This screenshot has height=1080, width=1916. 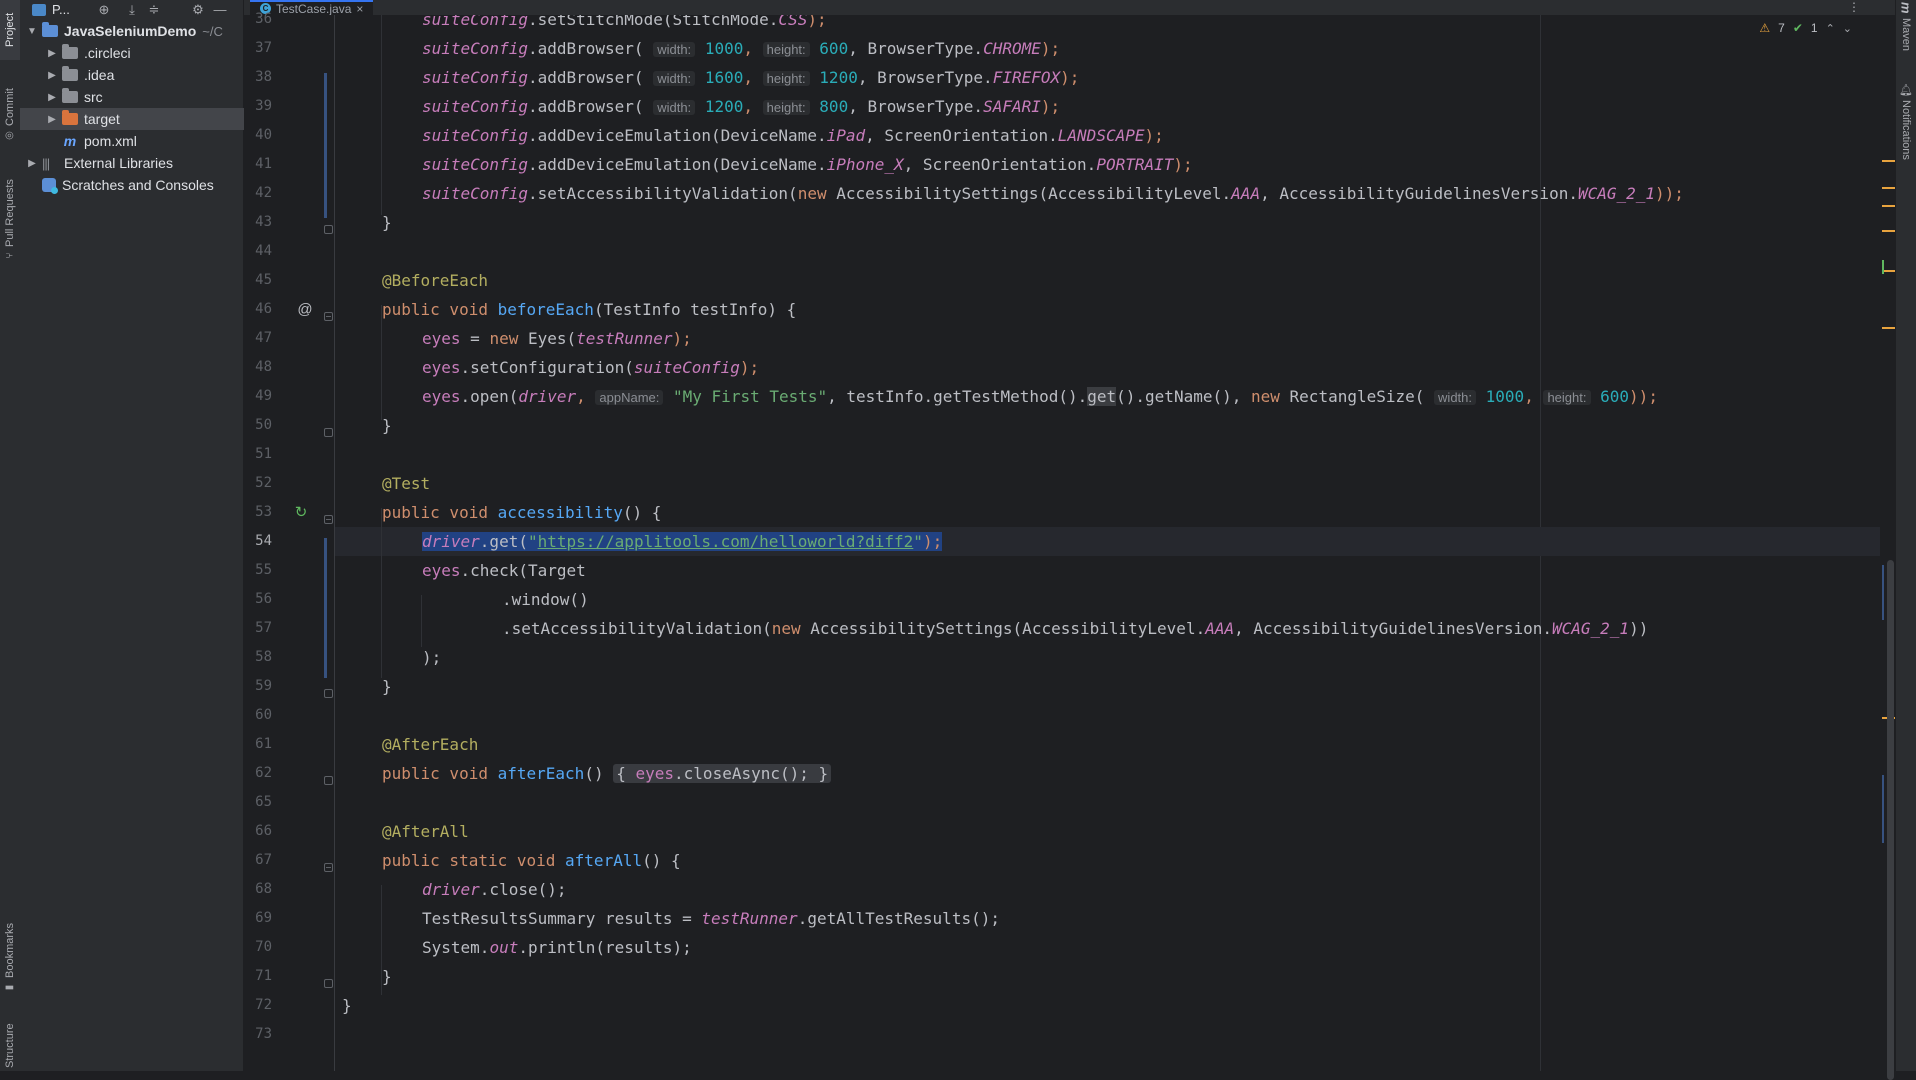 I want to click on tool-tab-maven: m Maven, so click(x=1906, y=32).